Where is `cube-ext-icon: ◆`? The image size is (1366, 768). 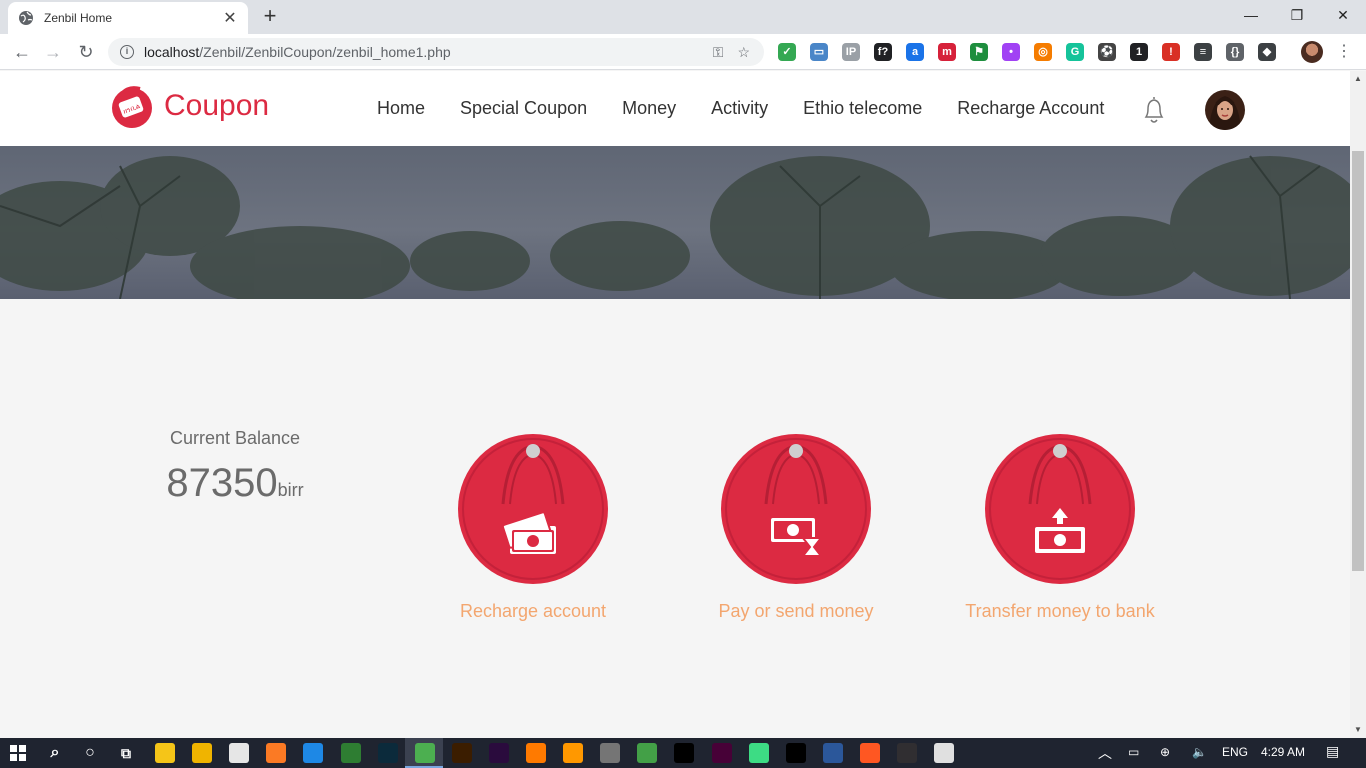 cube-ext-icon: ◆ is located at coordinates (1267, 52).